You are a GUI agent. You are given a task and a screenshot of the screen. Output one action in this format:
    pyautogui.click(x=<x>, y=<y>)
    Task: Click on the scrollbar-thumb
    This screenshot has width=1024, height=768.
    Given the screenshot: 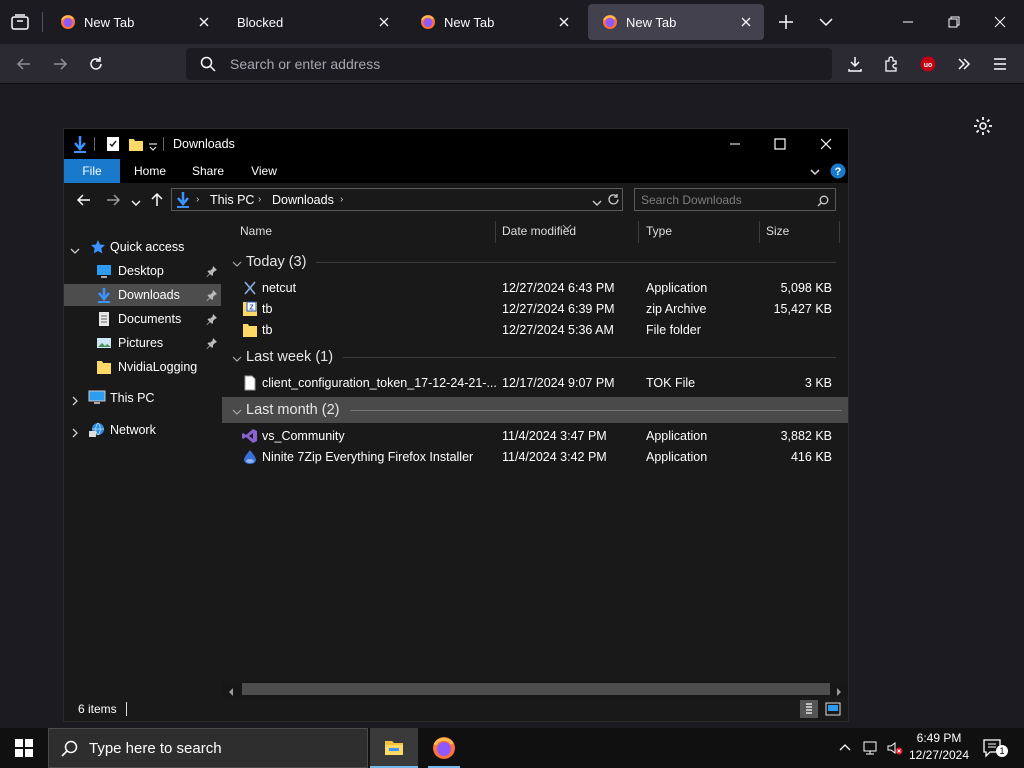 What is the action you would take?
    pyautogui.click(x=536, y=689)
    